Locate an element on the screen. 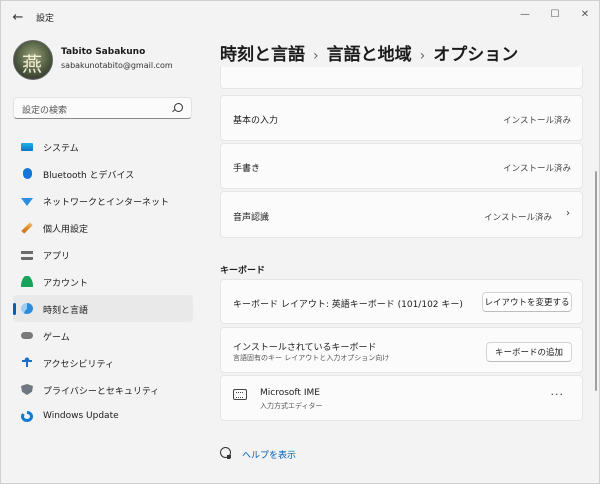 The height and width of the screenshot is (484, 600). scrollbar is located at coordinates (596, 281).